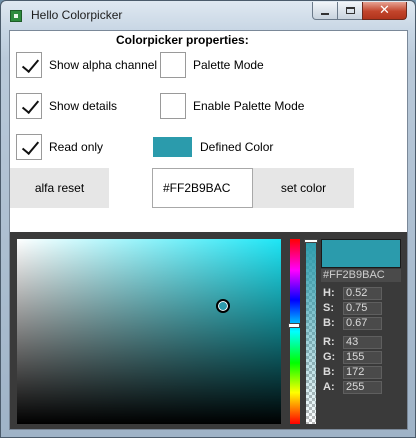 The image size is (416, 438). I want to click on alpha-gradient, so click(311, 331).